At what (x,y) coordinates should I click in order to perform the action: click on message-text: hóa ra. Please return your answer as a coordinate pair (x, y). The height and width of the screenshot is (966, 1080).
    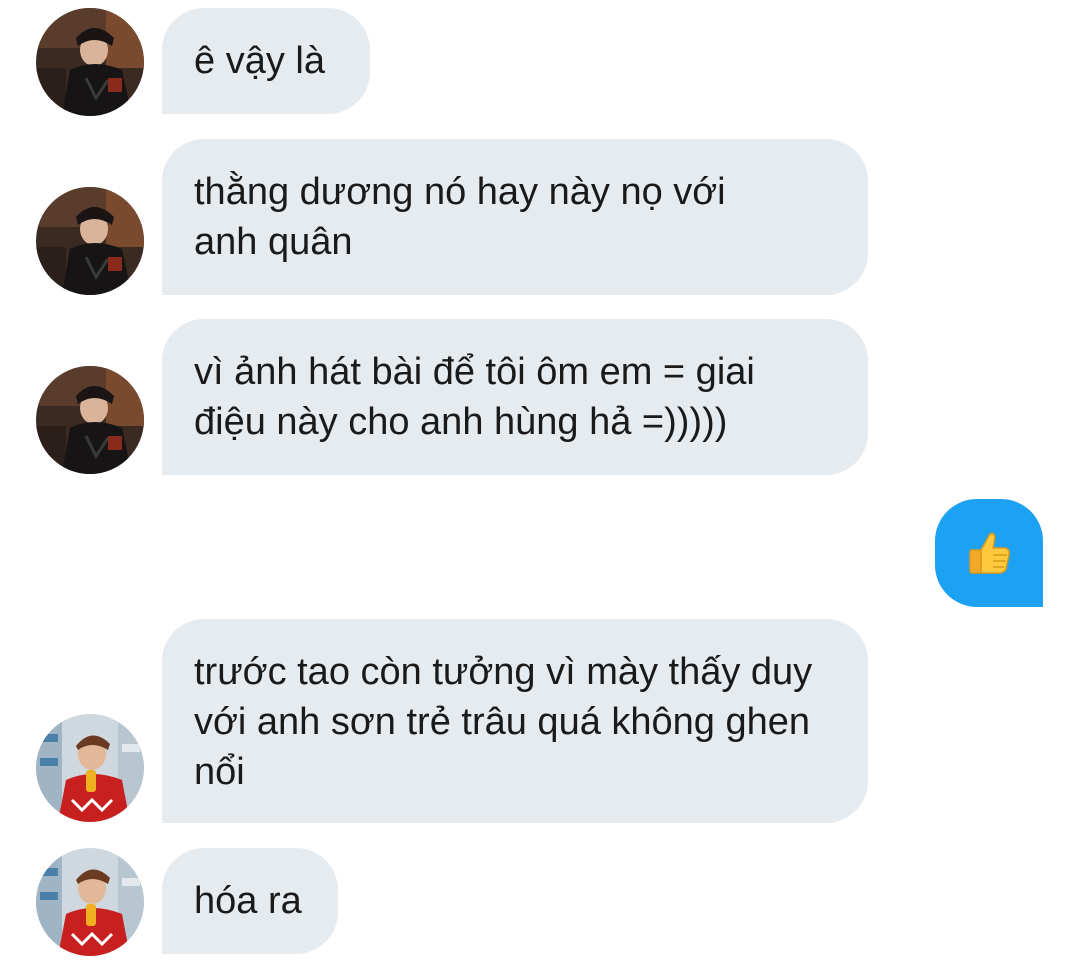
    Looking at the image, I should click on (248, 901).